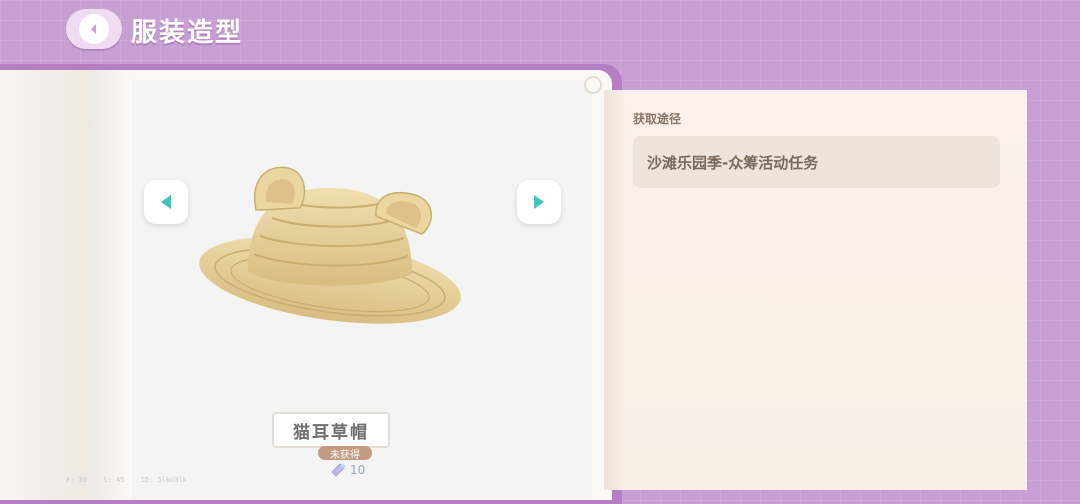 This screenshot has width=1080, height=504. I want to click on debug-id: ID: 5lko3lk, so click(163, 480).